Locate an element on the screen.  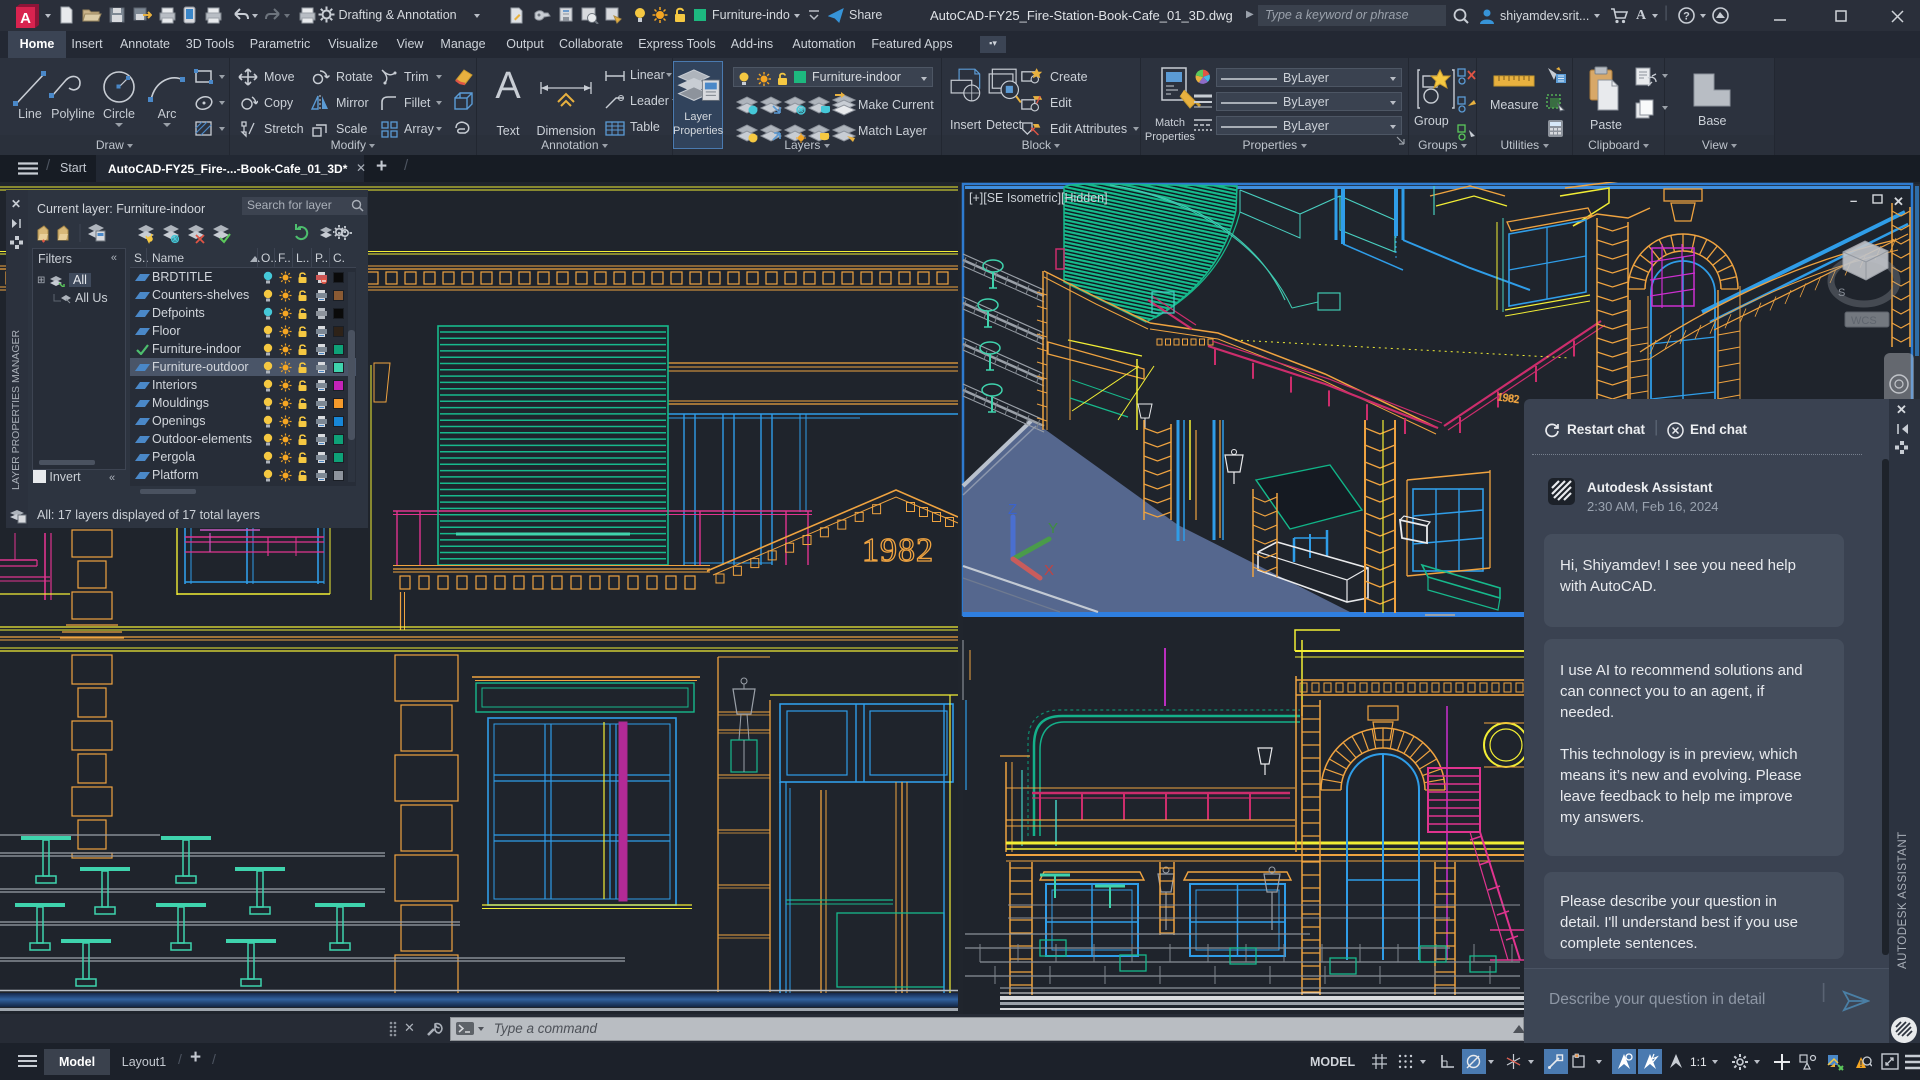
svg-text: Z is located at coordinates (1012, 509).